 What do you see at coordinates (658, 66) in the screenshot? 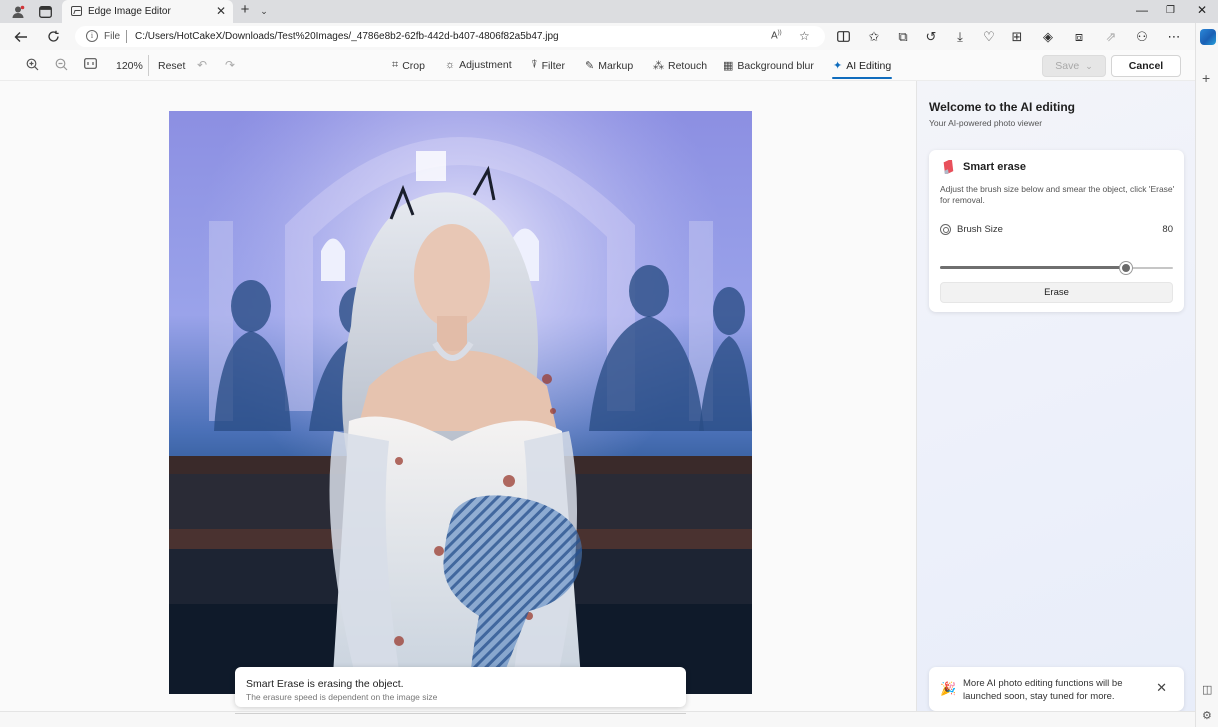
I see `retouch-icon: ⁂` at bounding box center [658, 66].